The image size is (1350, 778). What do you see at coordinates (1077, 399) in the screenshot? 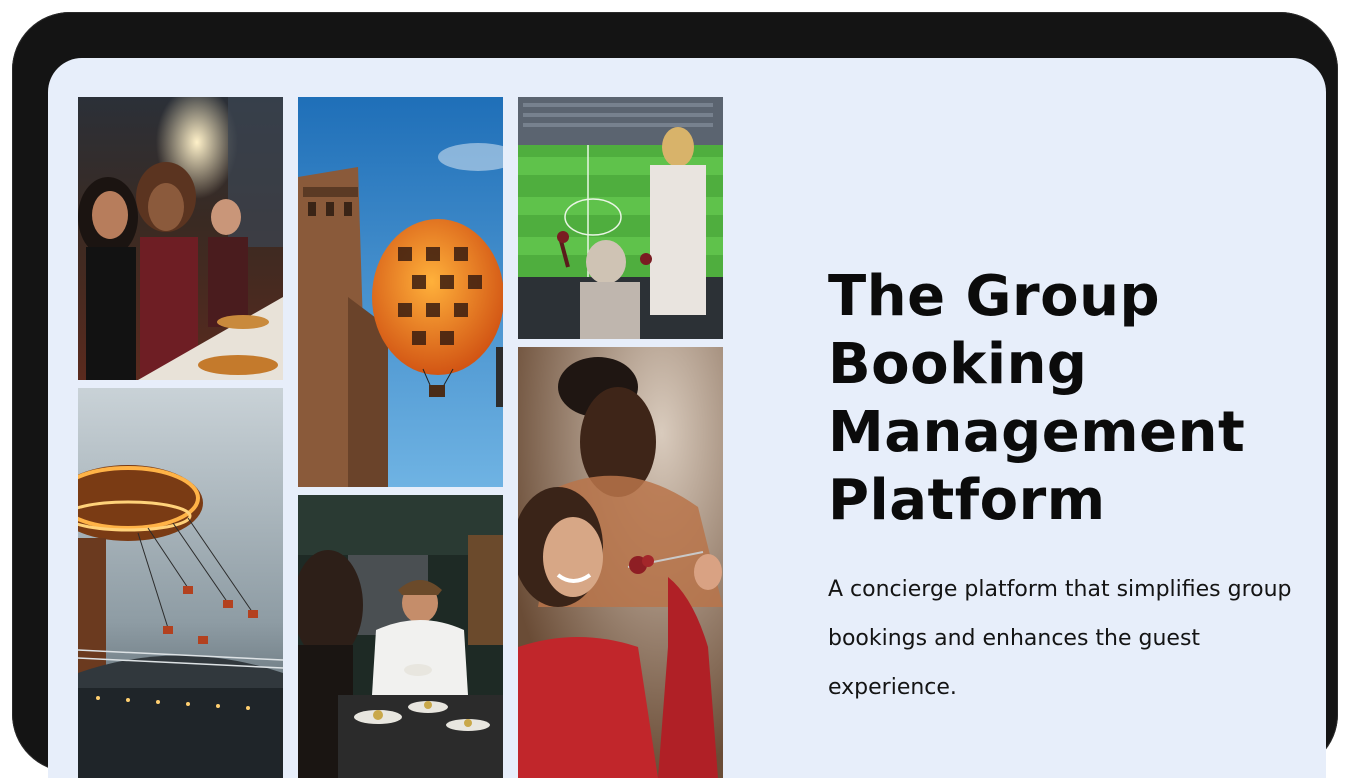
I see `page-title: The Group Booking Management Platform` at bounding box center [1077, 399].